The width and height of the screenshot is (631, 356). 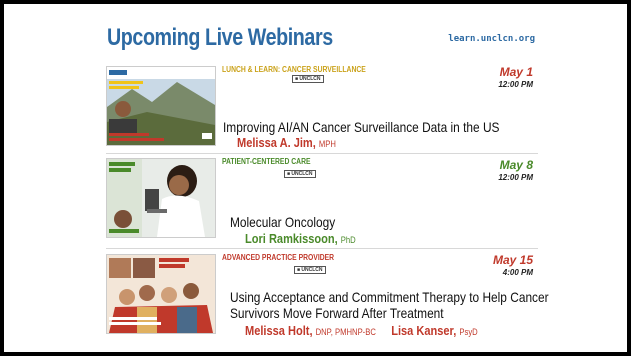 I want to click on webinar-1-date: May 1, so click(x=516, y=72).